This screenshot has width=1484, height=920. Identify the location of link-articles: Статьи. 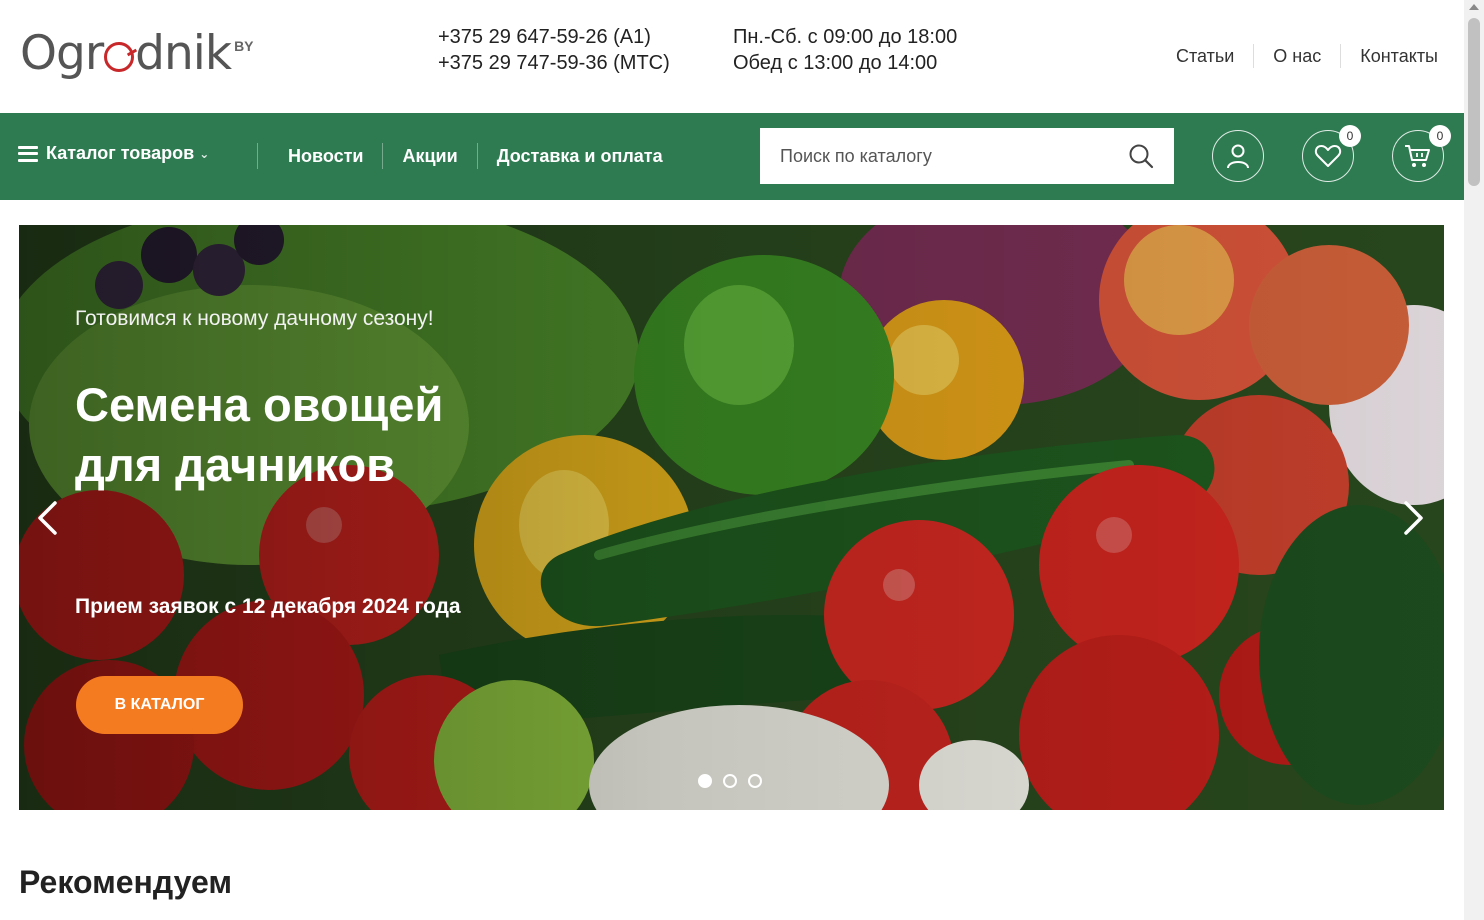
(1205, 56).